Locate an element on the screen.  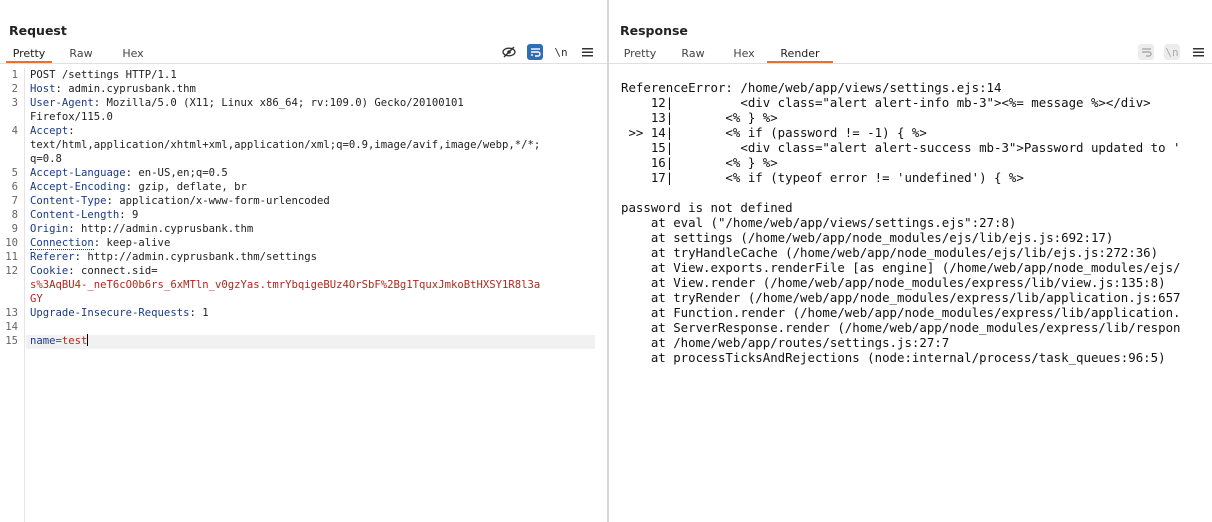
line-code: Origin: http://admin.cyprusbank.thm is located at coordinates (141, 229).